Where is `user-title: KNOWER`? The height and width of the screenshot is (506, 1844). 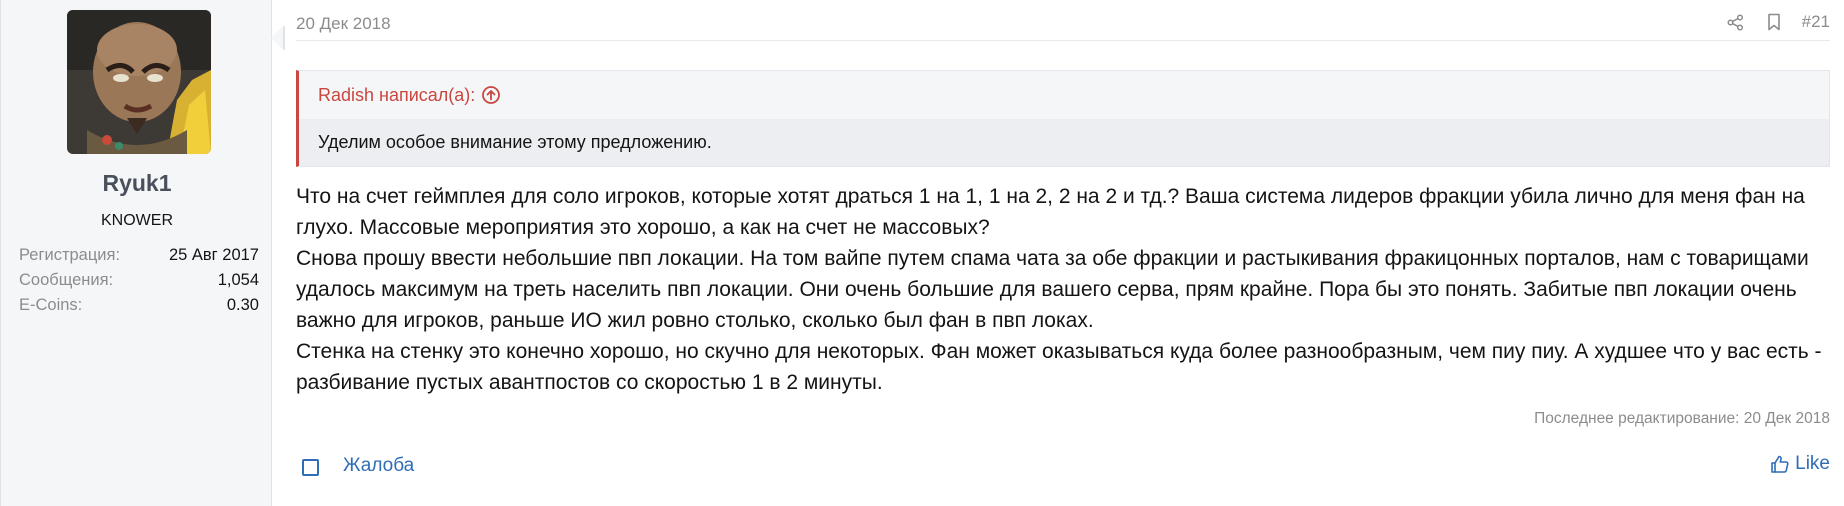
user-title: KNOWER is located at coordinates (137, 220).